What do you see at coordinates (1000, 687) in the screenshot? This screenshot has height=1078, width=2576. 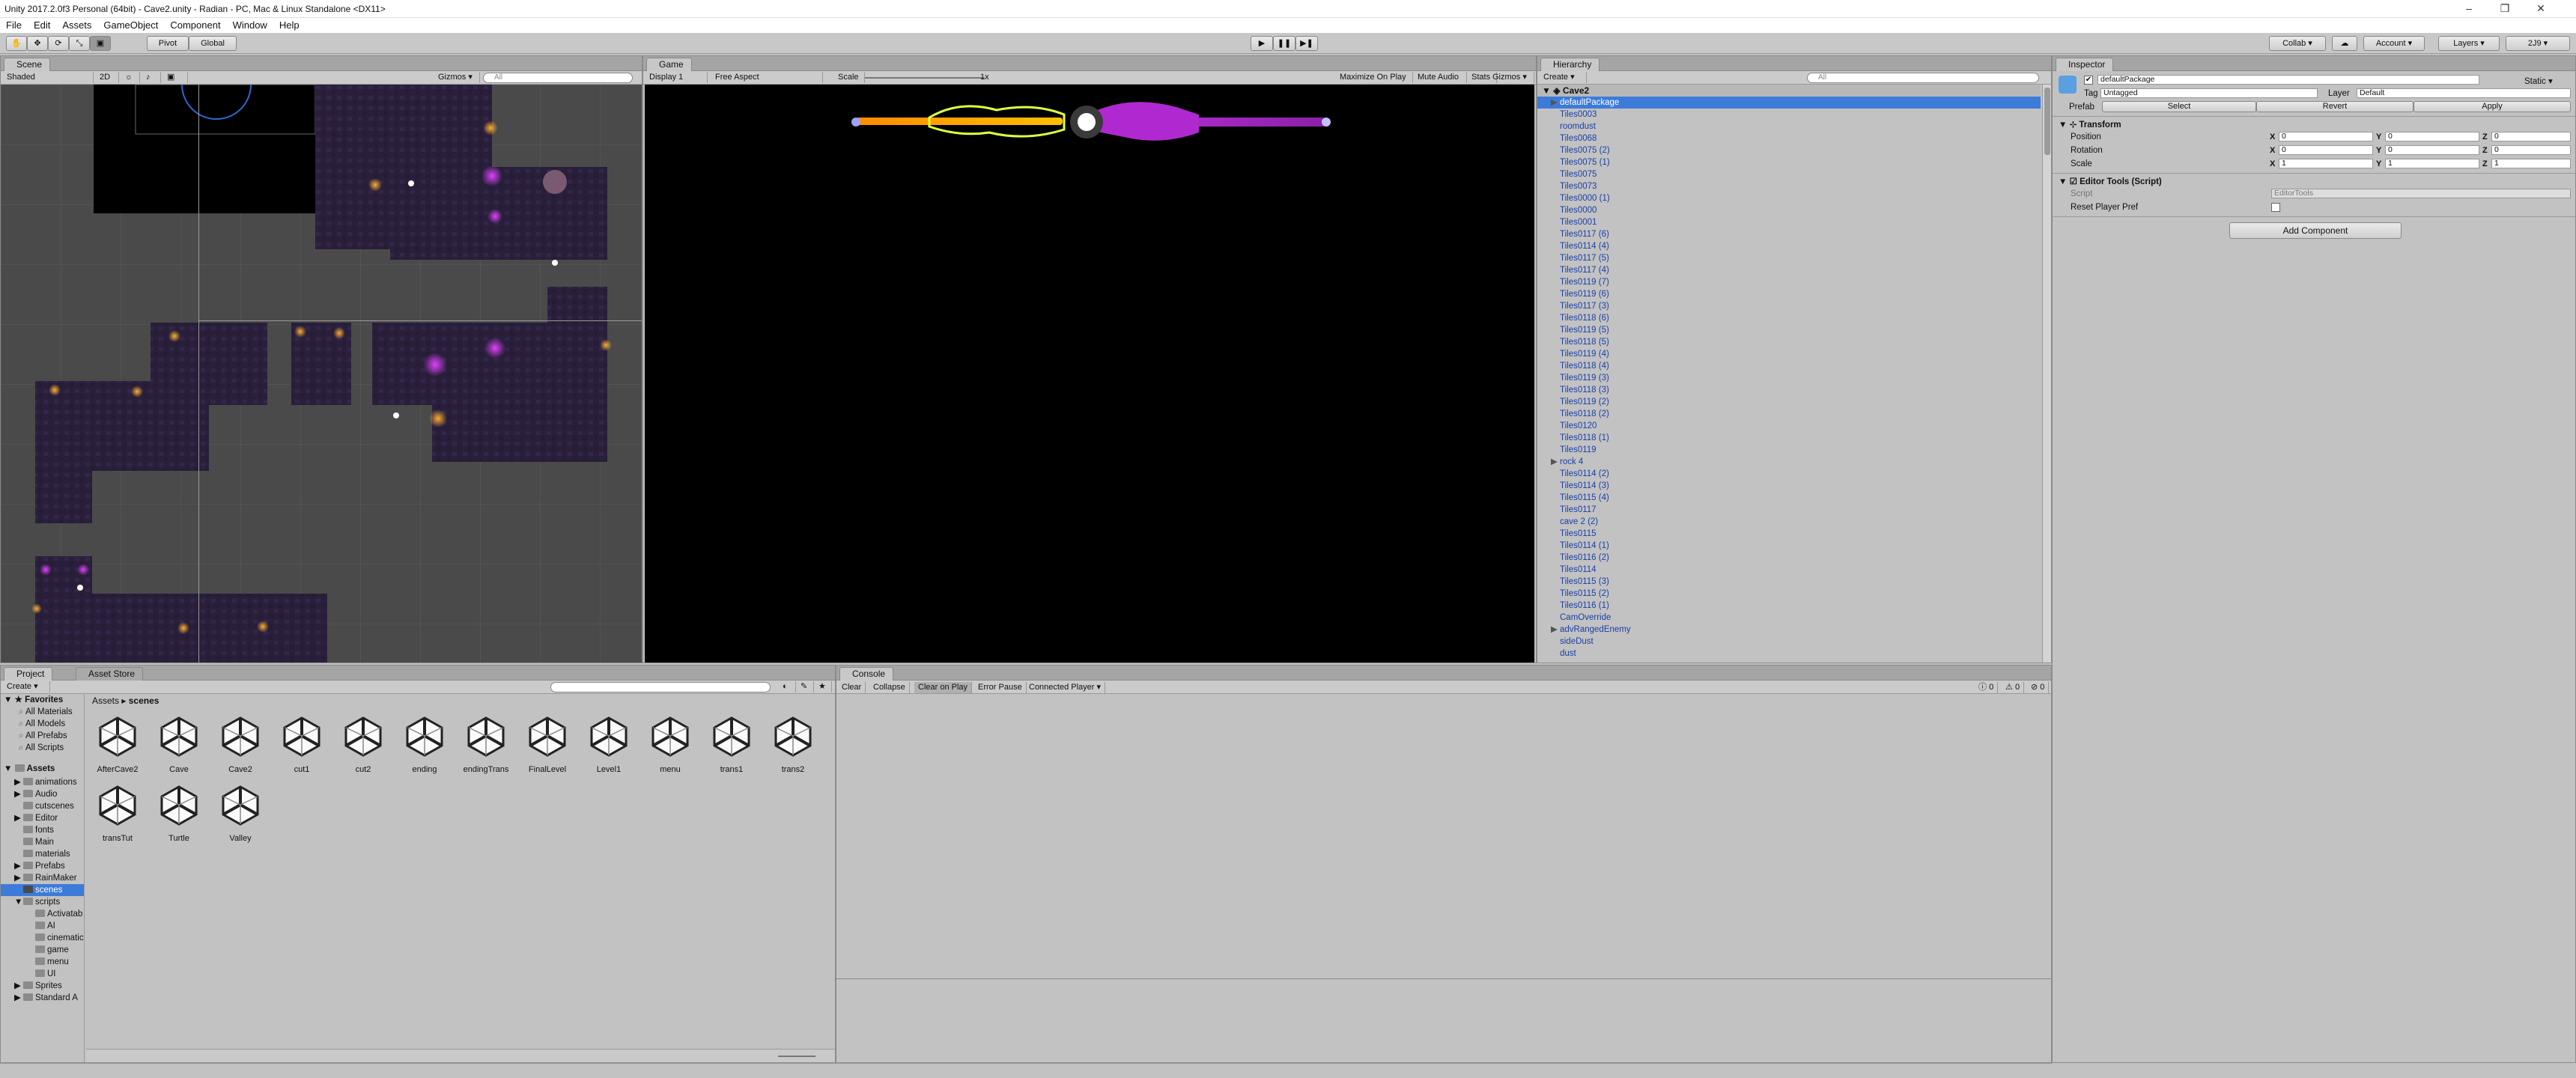 I see `console-error-pause-toggle: Error Pause` at bounding box center [1000, 687].